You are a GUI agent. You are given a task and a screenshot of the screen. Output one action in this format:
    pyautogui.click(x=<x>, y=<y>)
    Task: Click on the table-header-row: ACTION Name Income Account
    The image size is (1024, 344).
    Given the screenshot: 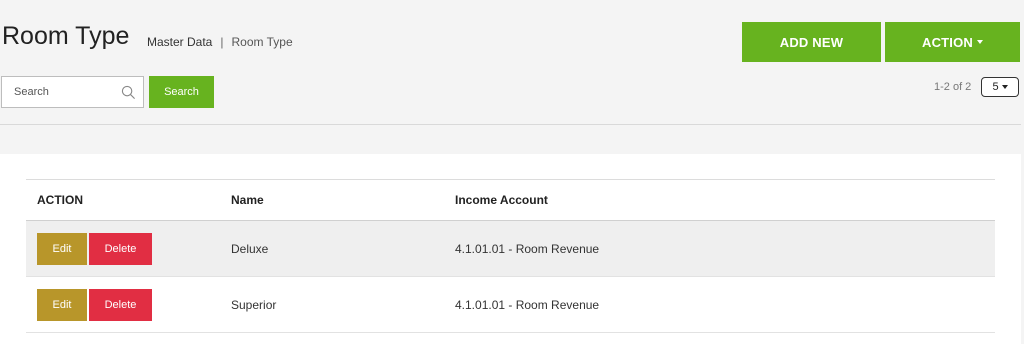 What is the action you would take?
    pyautogui.click(x=510, y=200)
    